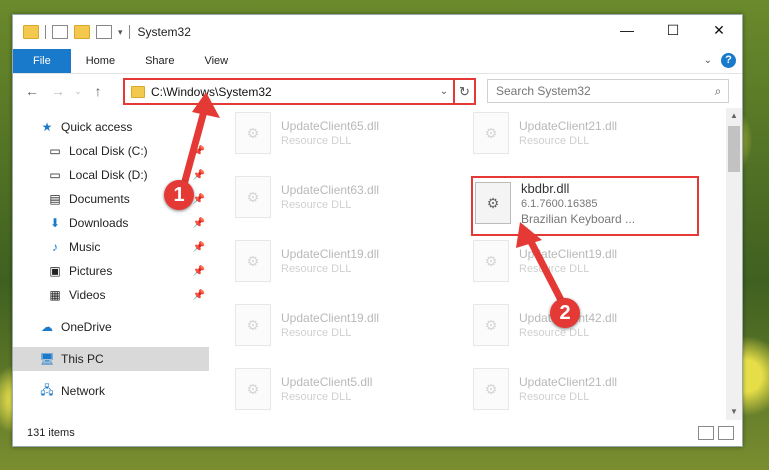 The width and height of the screenshot is (769, 470). I want to click on minimize-button: —, so click(627, 30).